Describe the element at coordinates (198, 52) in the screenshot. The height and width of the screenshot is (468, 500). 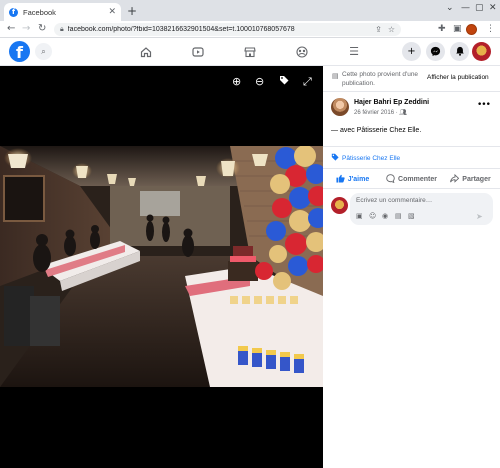
I see `video-icon` at that location.